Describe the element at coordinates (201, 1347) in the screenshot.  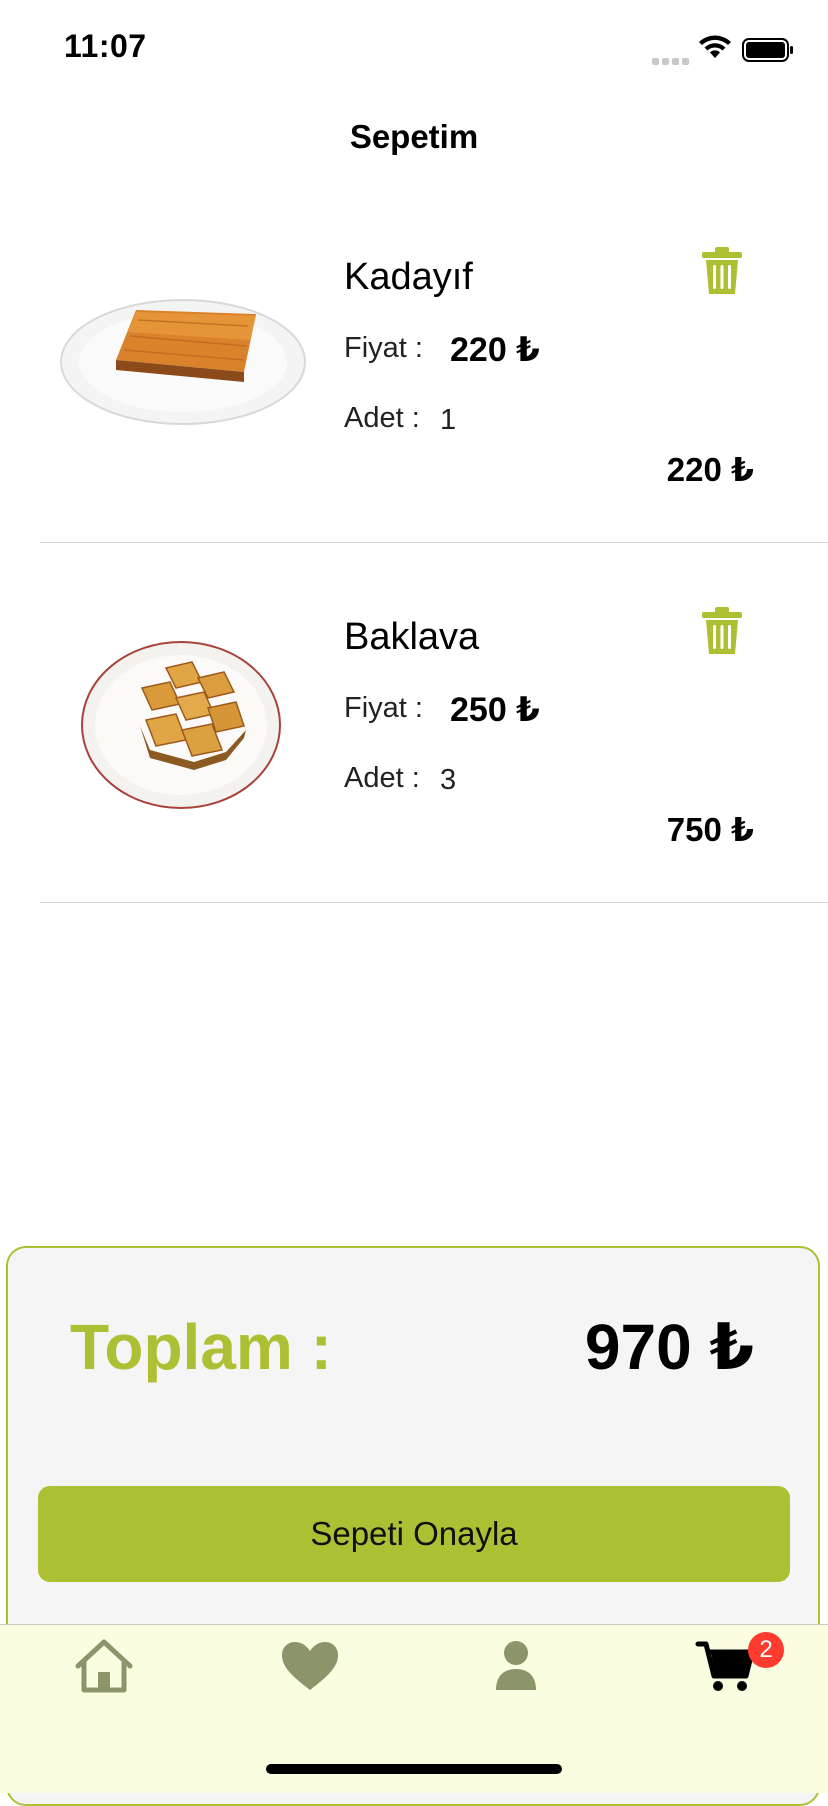
I see `total-label: Toplam :` at that location.